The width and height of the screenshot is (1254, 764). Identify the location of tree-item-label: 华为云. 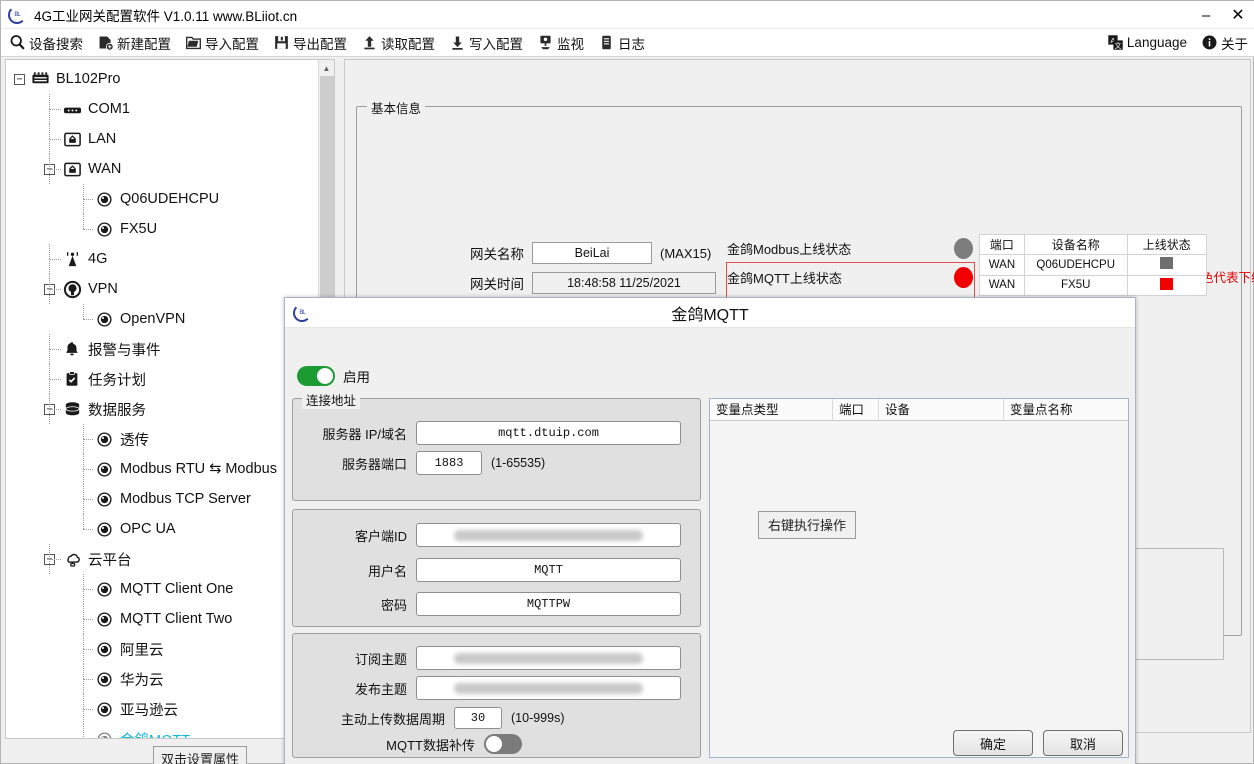
(142, 680).